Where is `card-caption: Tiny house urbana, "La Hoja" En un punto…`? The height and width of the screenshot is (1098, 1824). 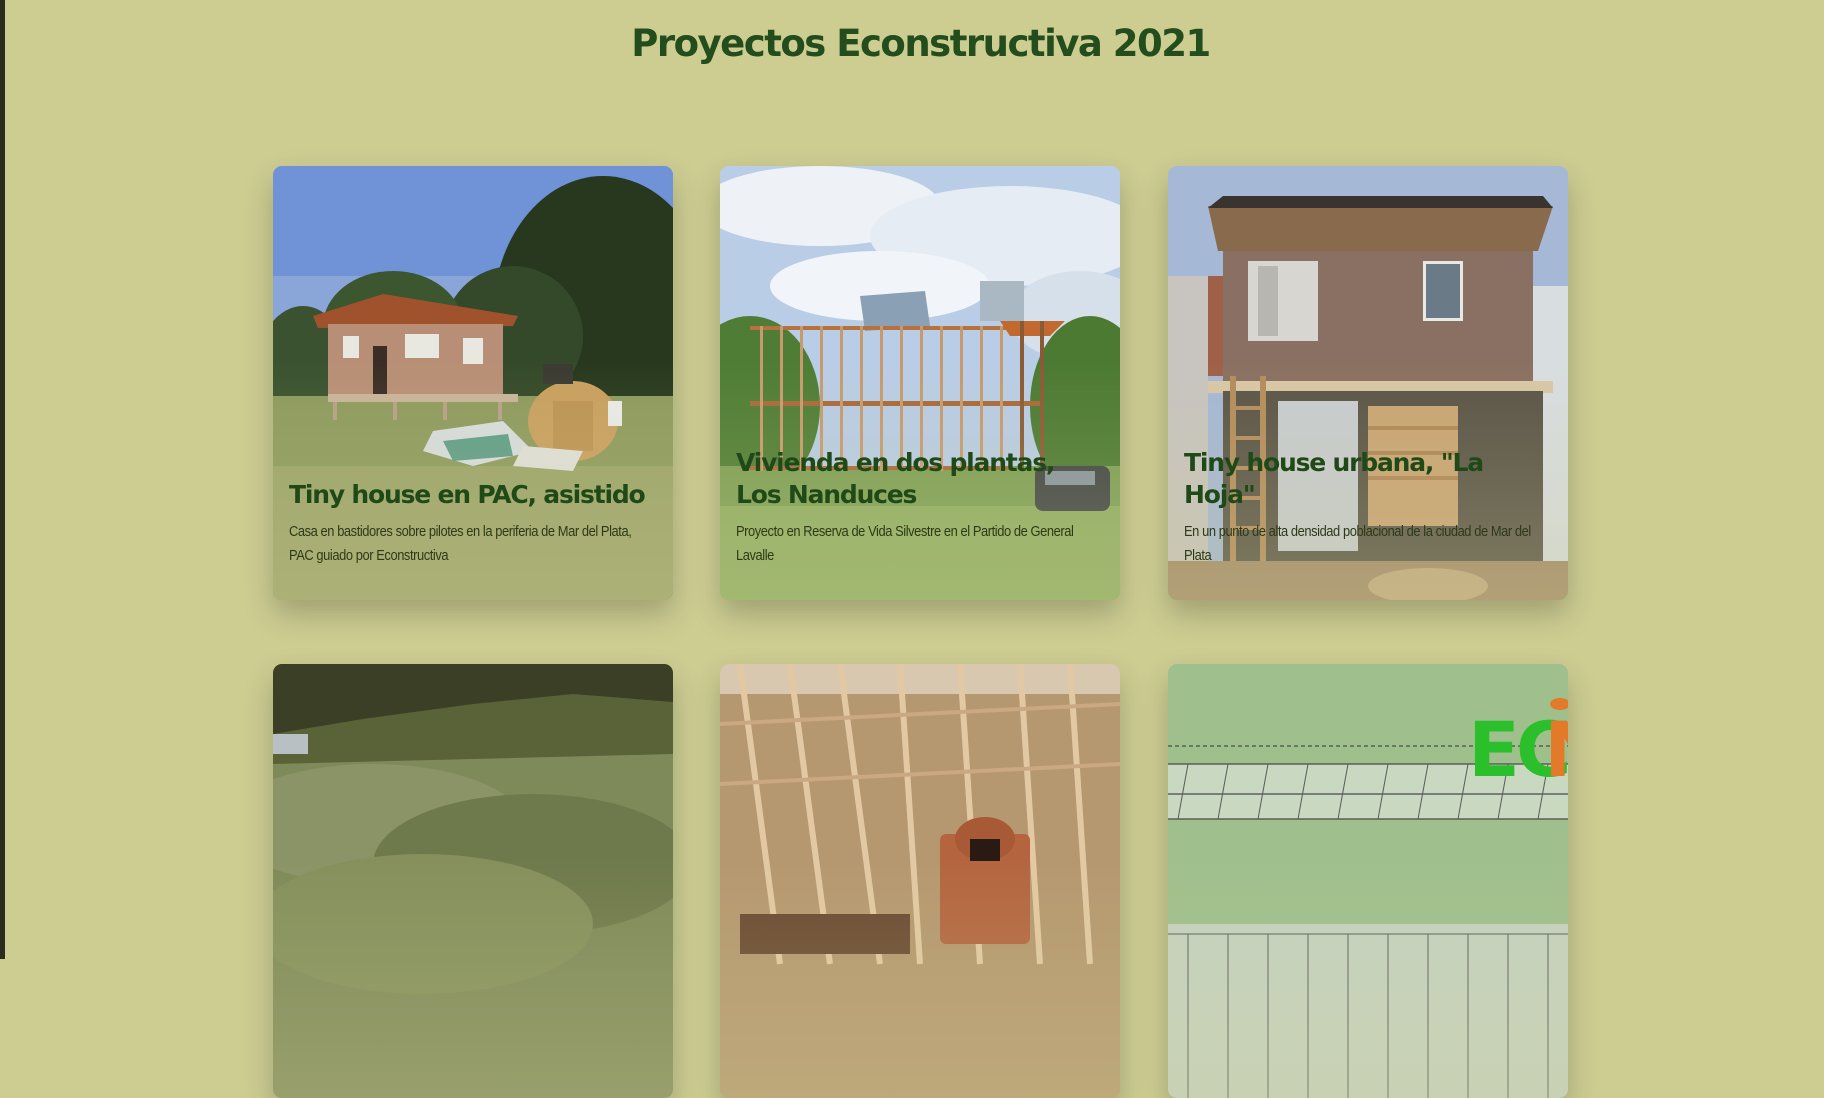
card-caption: Tiny house urbana, "La Hoja" En un punto… is located at coordinates (1368, 507).